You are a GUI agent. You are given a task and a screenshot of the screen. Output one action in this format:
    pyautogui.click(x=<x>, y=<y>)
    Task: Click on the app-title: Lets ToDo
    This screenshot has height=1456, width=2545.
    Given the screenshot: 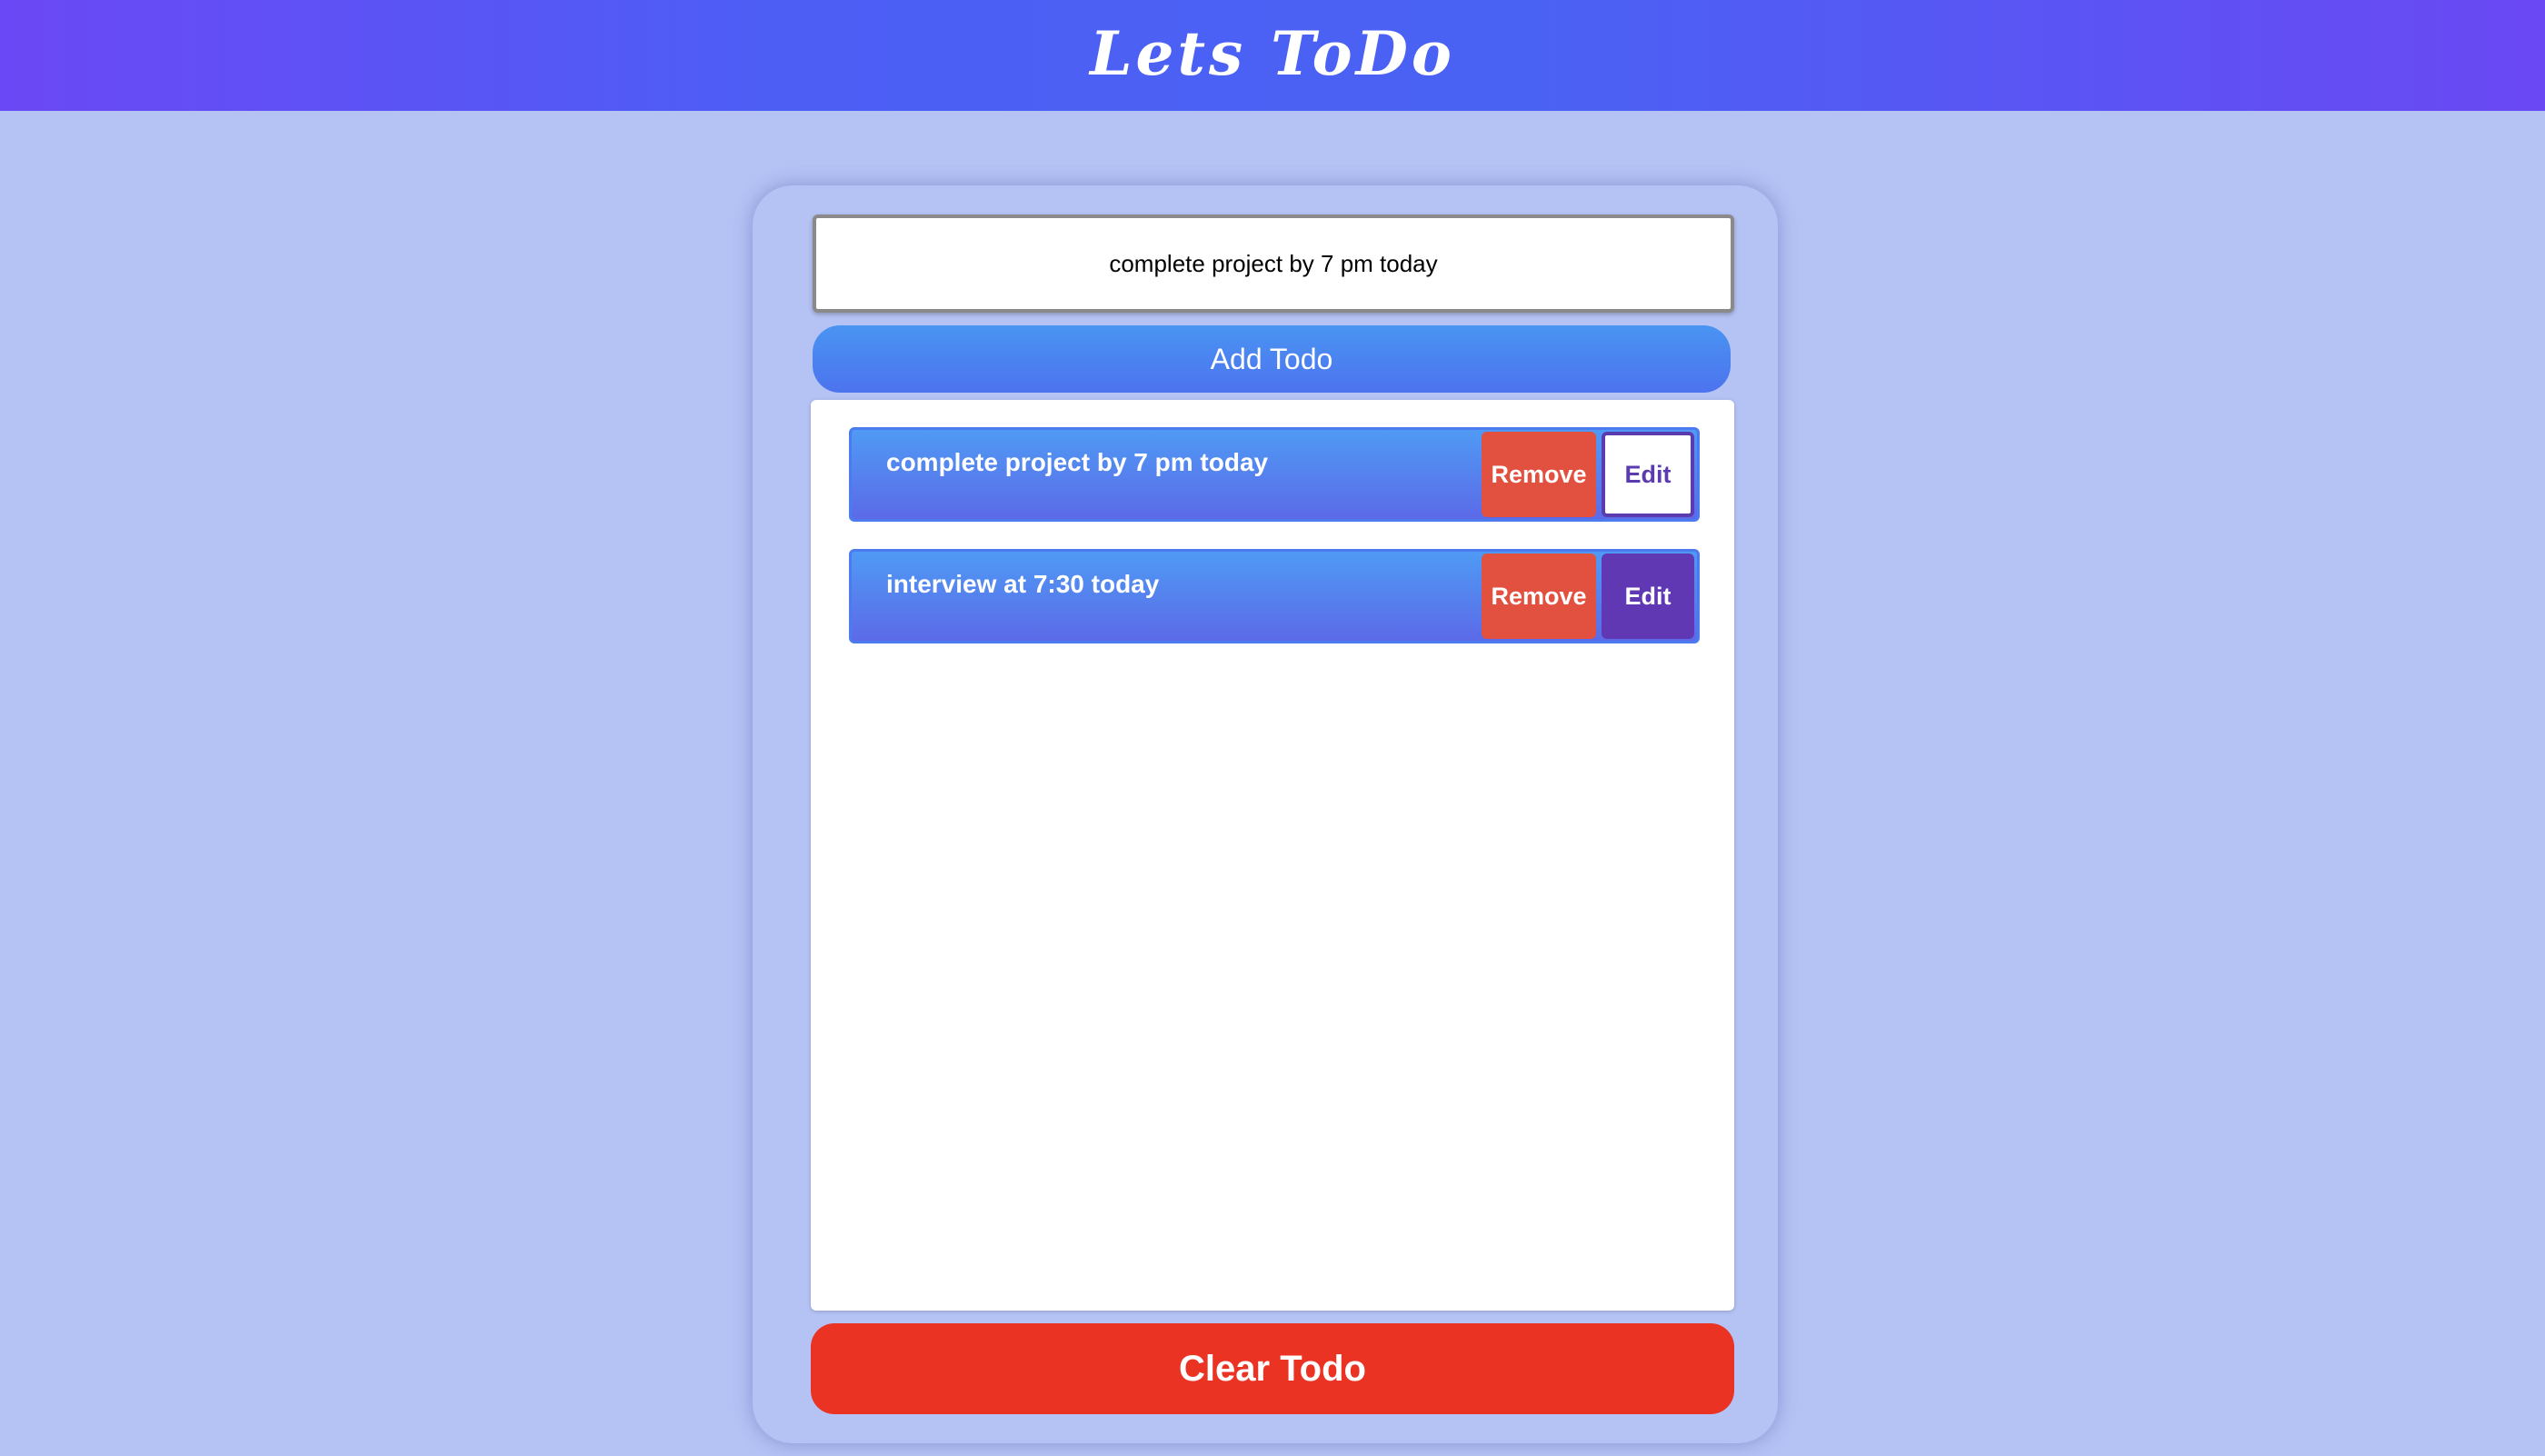 What is the action you would take?
    pyautogui.click(x=1273, y=54)
    